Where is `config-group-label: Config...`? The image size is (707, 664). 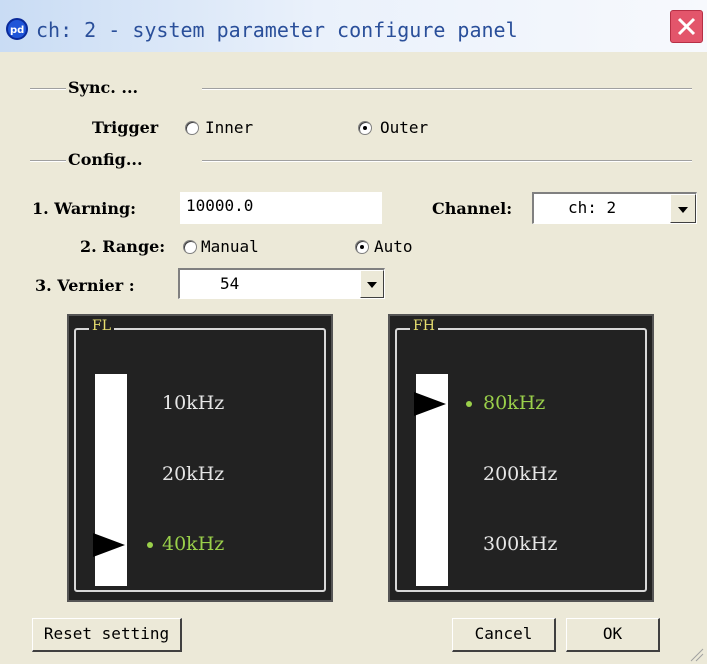
config-group-label: Config... is located at coordinates (105, 159).